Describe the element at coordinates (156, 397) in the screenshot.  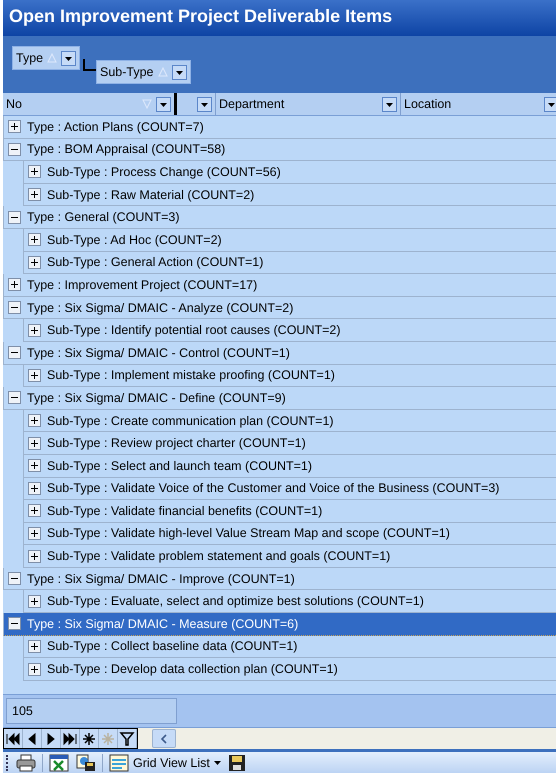
I see `group-label: Type : Six Sigma/ DMAIC - Define (COUNT=9)` at that location.